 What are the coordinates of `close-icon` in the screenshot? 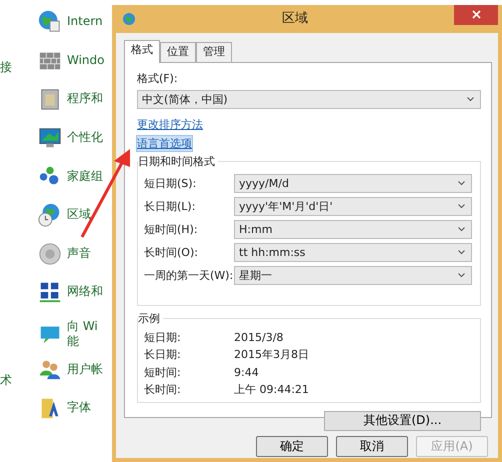 It's located at (476, 14).